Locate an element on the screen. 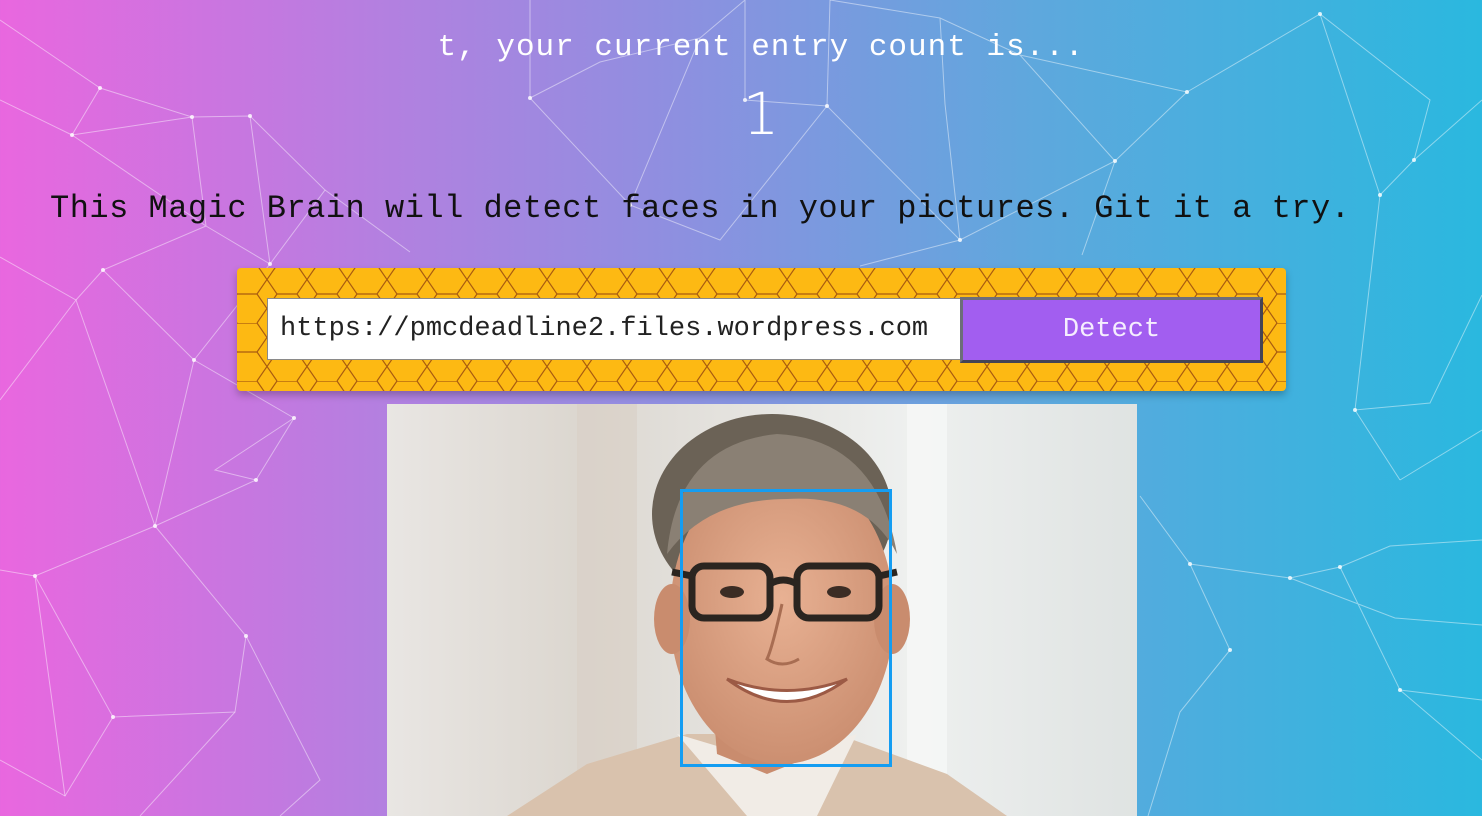  image-url-form: Detect is located at coordinates (761, 329).